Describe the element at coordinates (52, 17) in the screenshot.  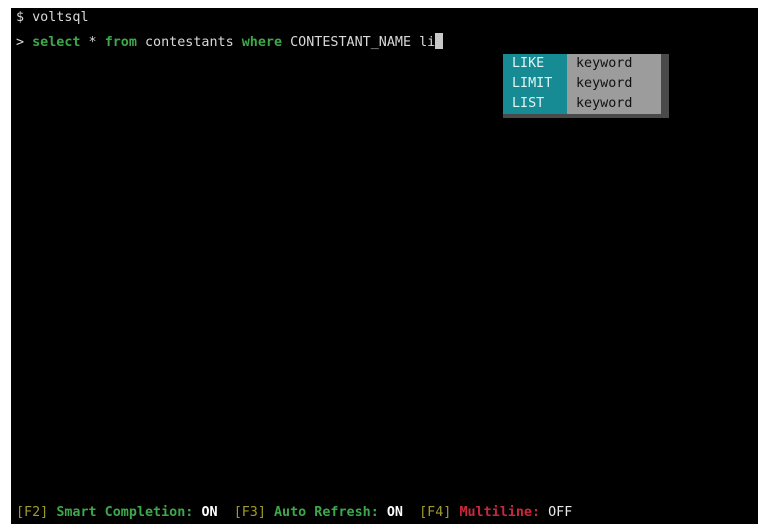
I see `shell-command-line: $ voltsql` at that location.